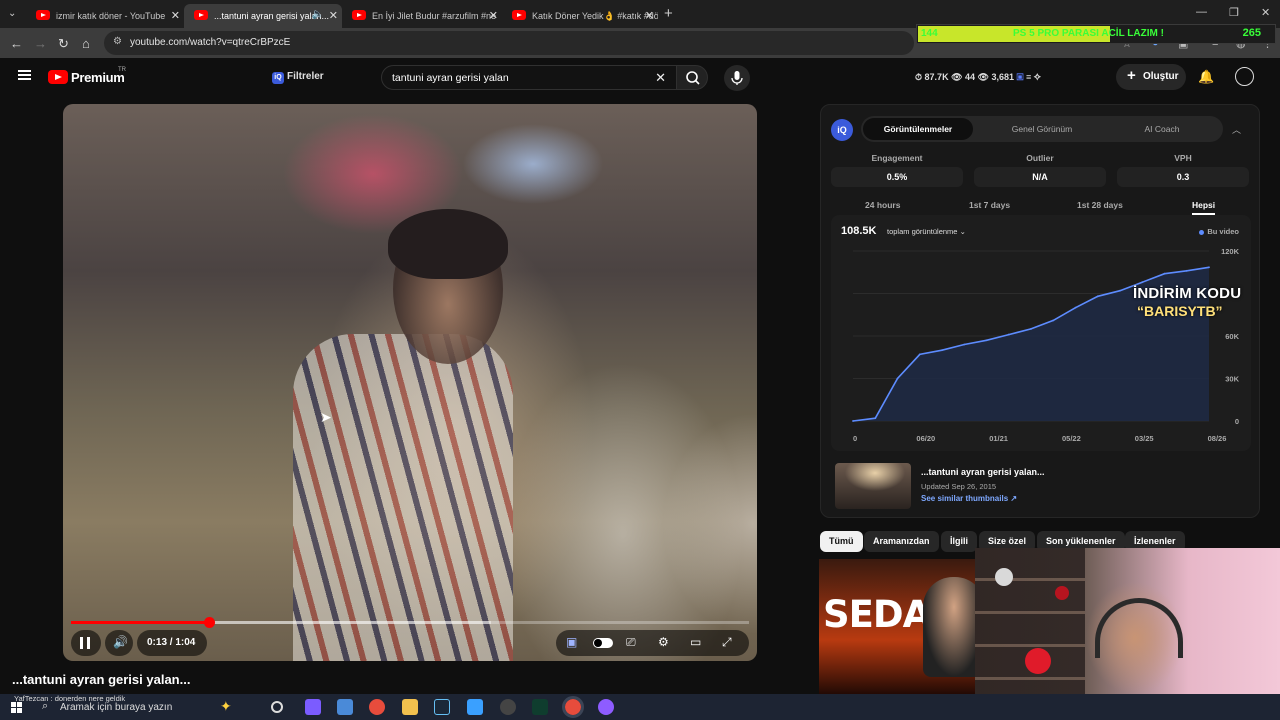 Image resolution: width=1280 pixels, height=720 pixels. I want to click on progress-bar, so click(410, 622).